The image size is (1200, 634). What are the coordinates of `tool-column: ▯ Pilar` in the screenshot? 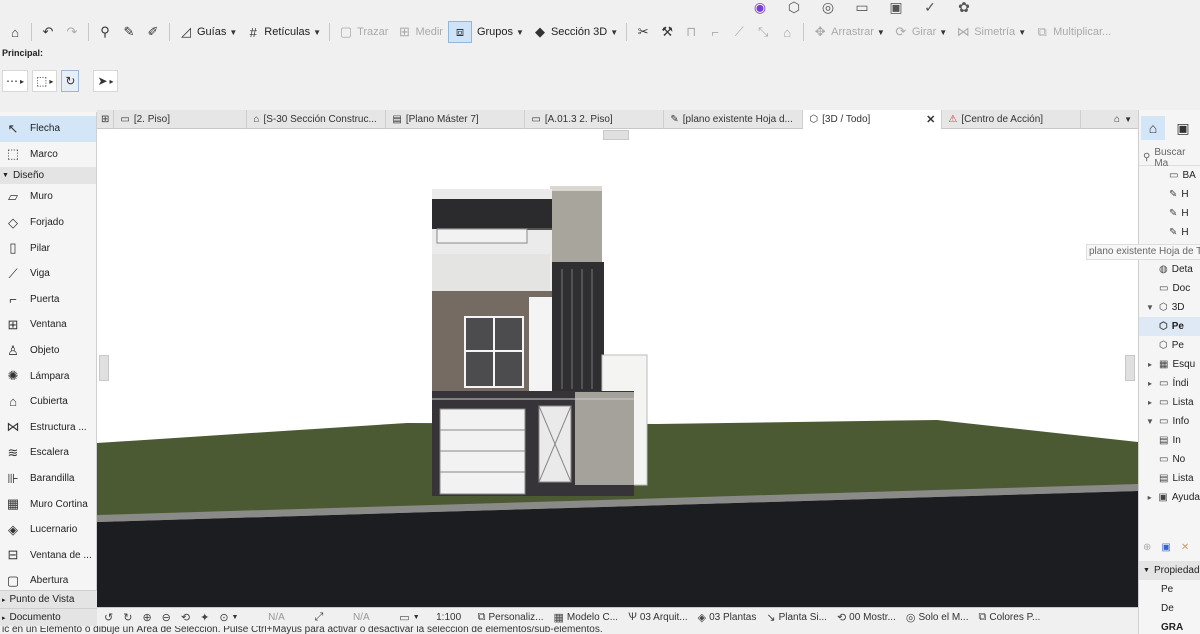 It's located at (48, 248).